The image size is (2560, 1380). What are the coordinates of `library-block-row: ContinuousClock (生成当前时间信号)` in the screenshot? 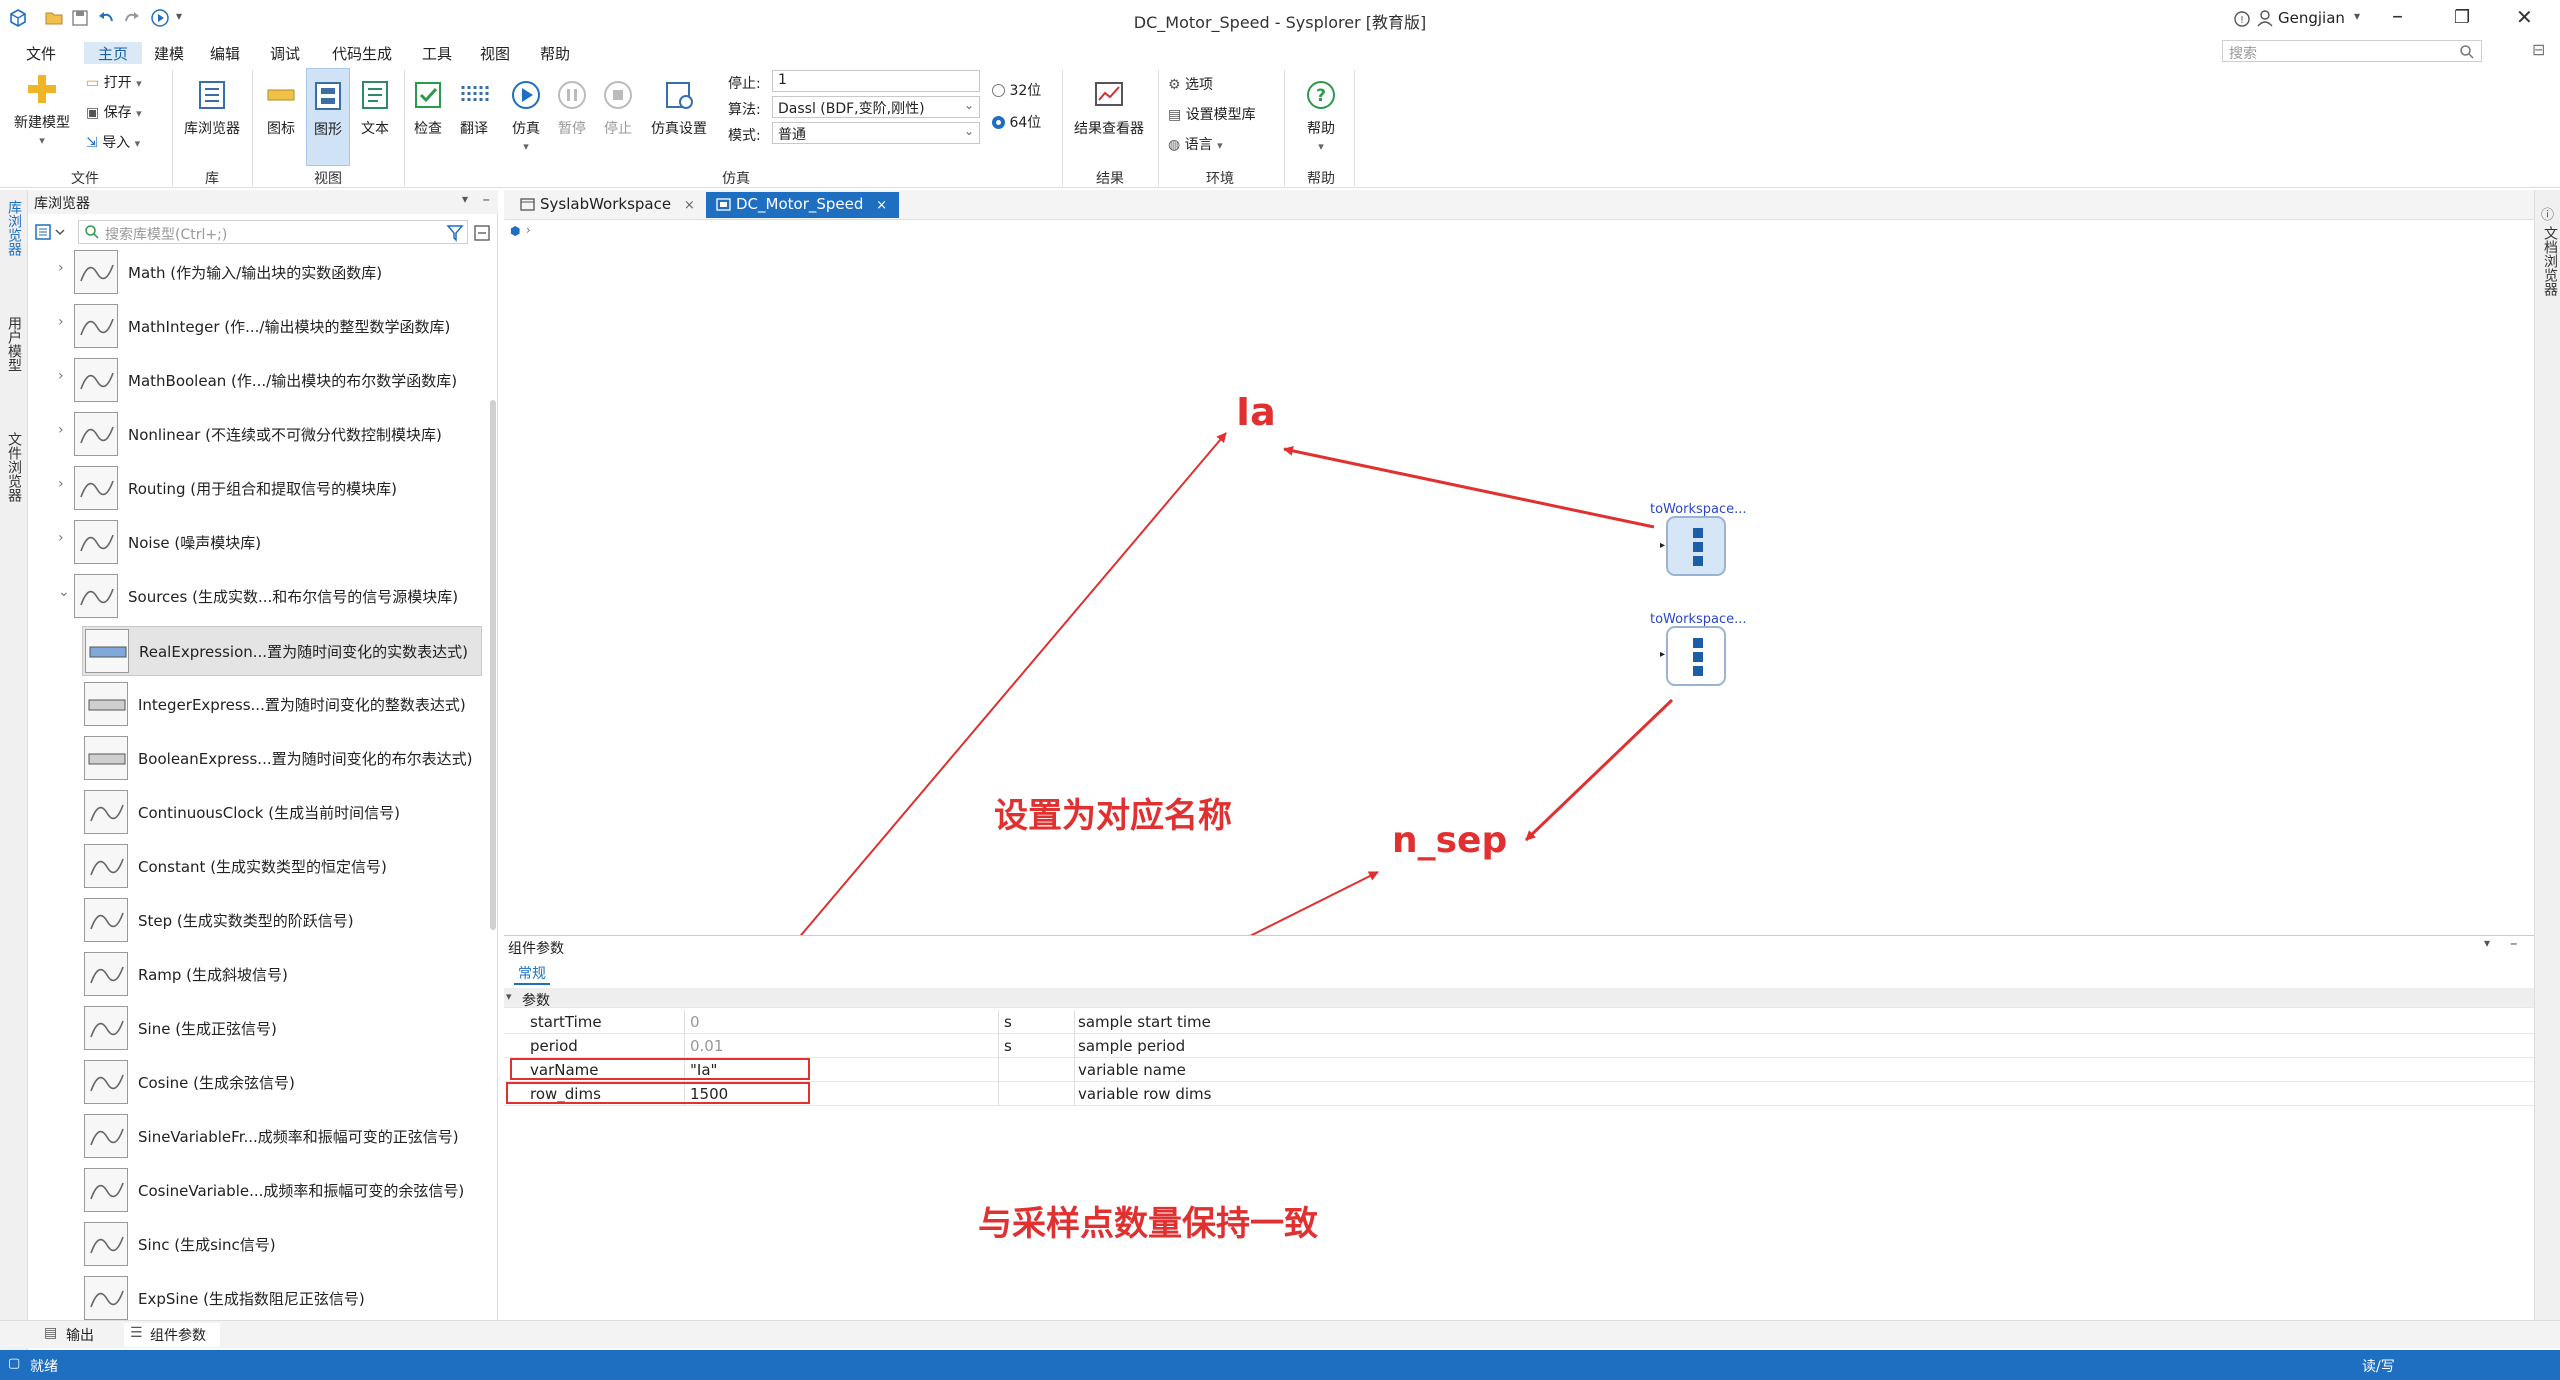 It's located at (282, 813).